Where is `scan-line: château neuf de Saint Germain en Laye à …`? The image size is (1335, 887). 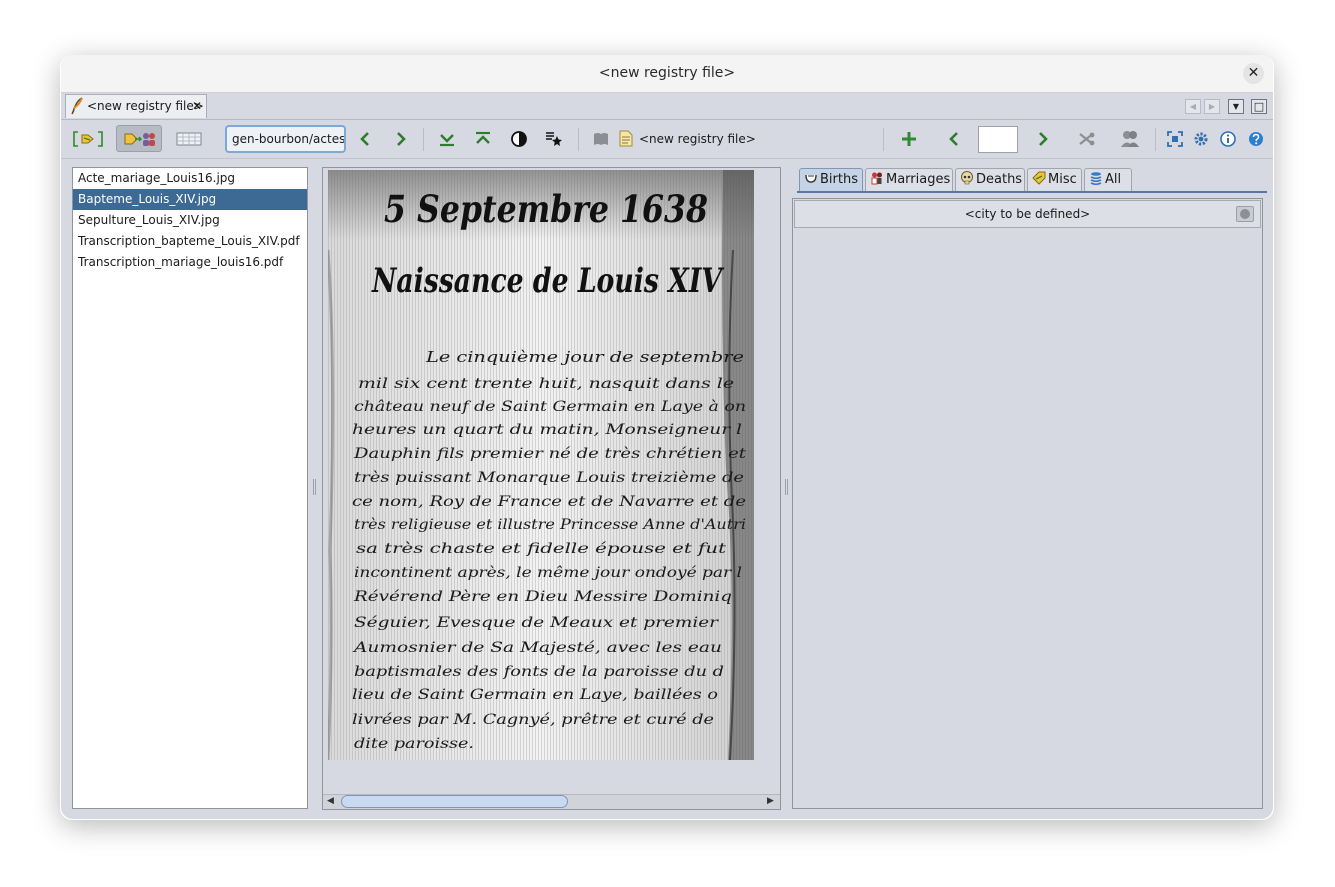 scan-line: château neuf de Saint Germain en Laye à … is located at coordinates (550, 407).